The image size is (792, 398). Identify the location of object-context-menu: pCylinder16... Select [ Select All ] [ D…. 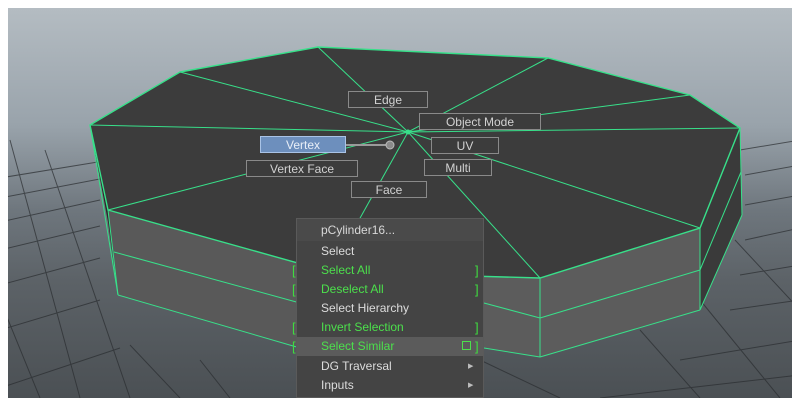
(388, 308).